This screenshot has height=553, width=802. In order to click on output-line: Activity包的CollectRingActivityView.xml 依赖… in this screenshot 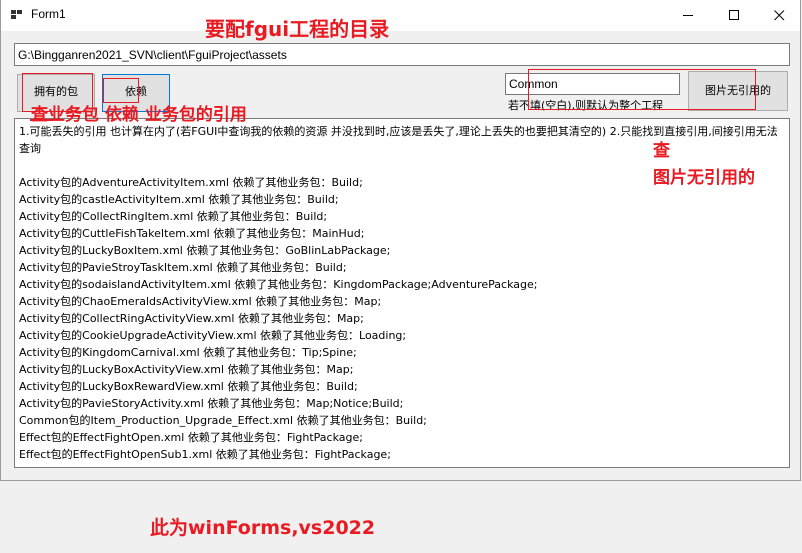, I will do `click(191, 318)`.